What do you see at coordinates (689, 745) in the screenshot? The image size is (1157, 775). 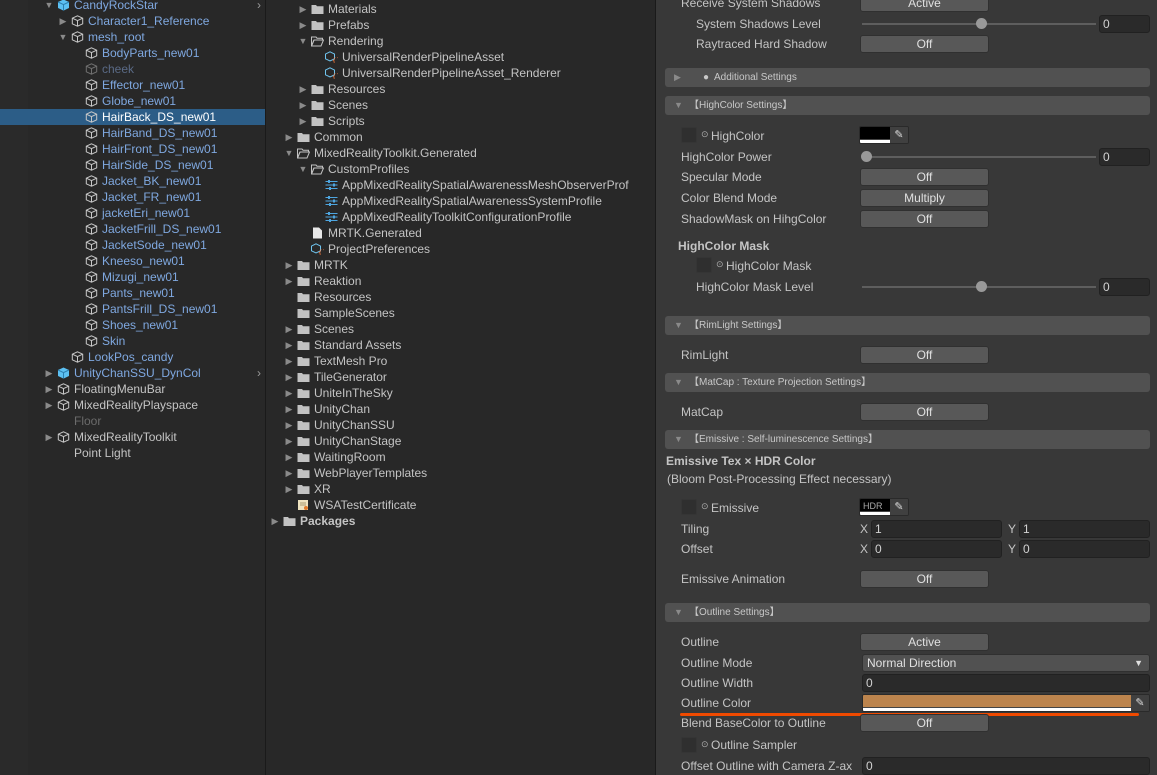 I see `outline-sampler-texture-slot` at bounding box center [689, 745].